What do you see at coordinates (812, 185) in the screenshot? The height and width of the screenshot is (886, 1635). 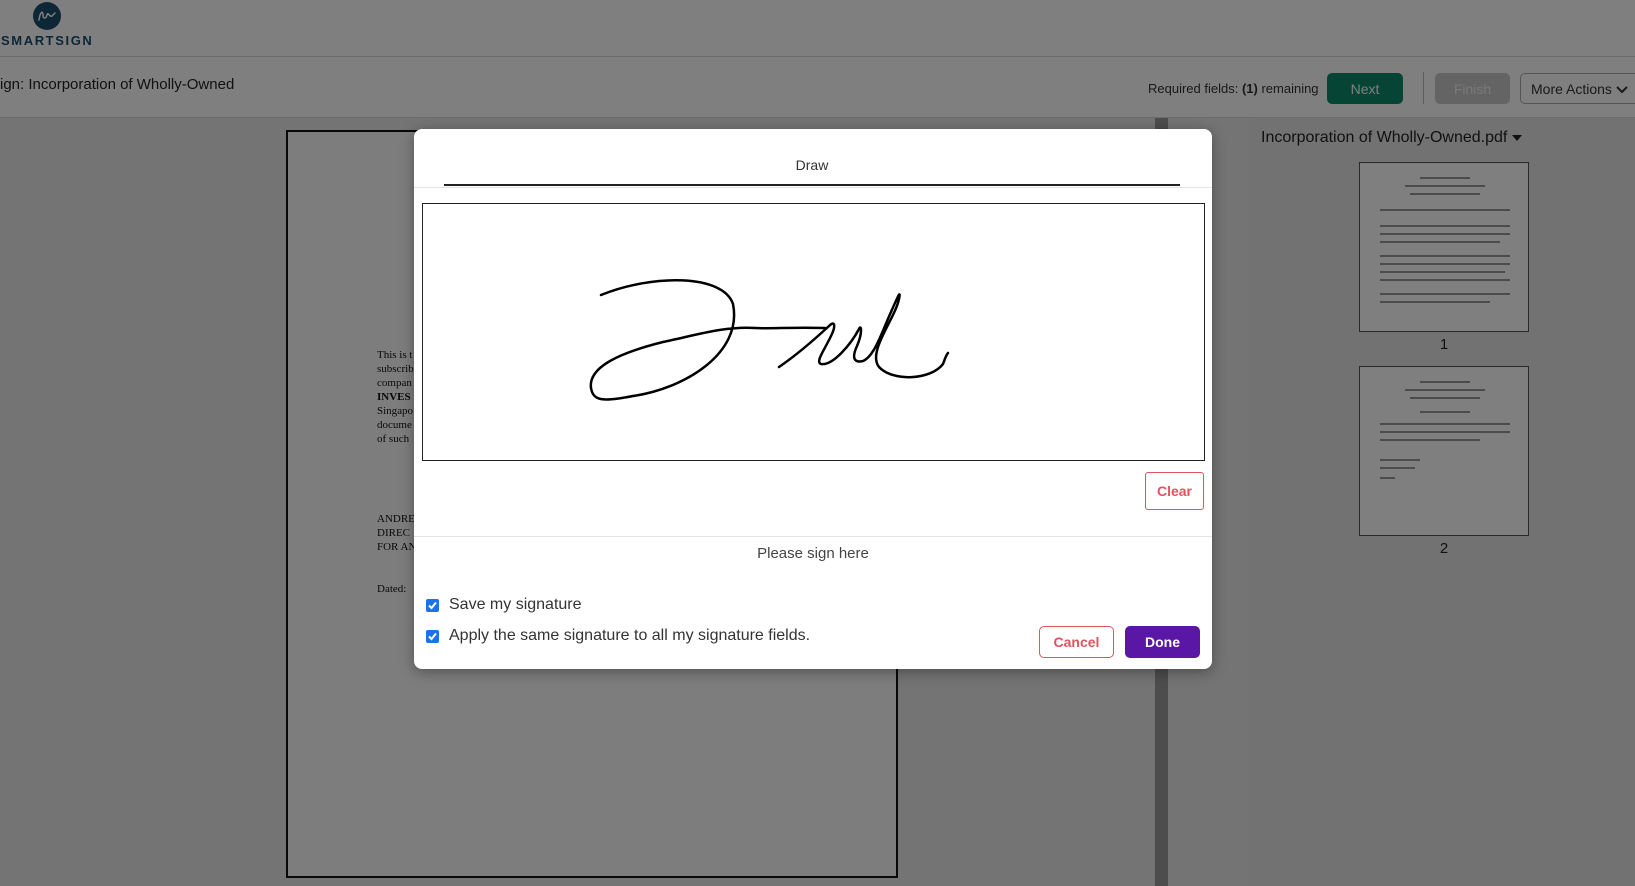 I see `tab-active-indicator` at bounding box center [812, 185].